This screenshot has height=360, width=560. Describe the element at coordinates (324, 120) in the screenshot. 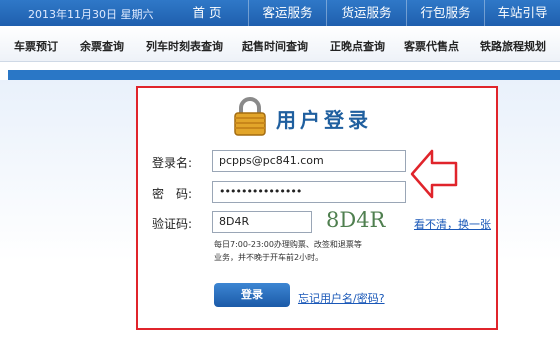

I see `login-title: 用户登录` at that location.